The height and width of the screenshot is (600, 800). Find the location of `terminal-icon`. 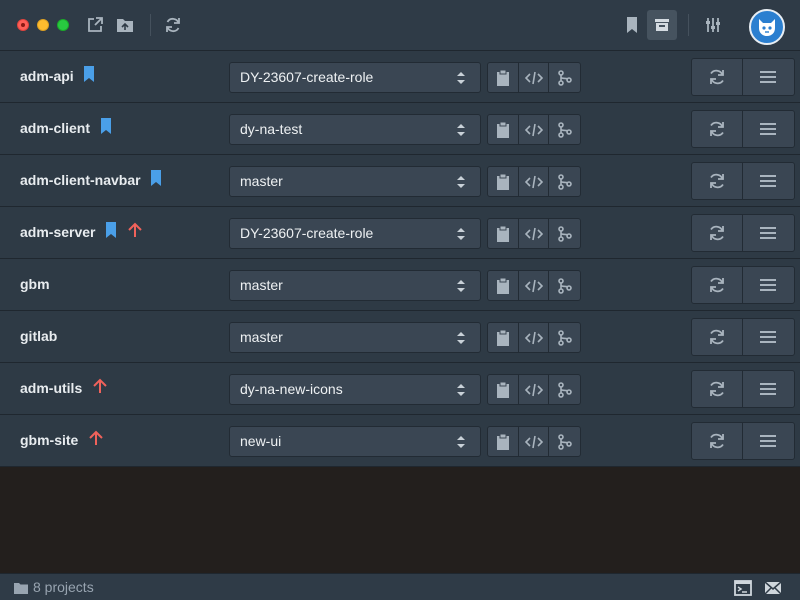

terminal-icon is located at coordinates (743, 590).